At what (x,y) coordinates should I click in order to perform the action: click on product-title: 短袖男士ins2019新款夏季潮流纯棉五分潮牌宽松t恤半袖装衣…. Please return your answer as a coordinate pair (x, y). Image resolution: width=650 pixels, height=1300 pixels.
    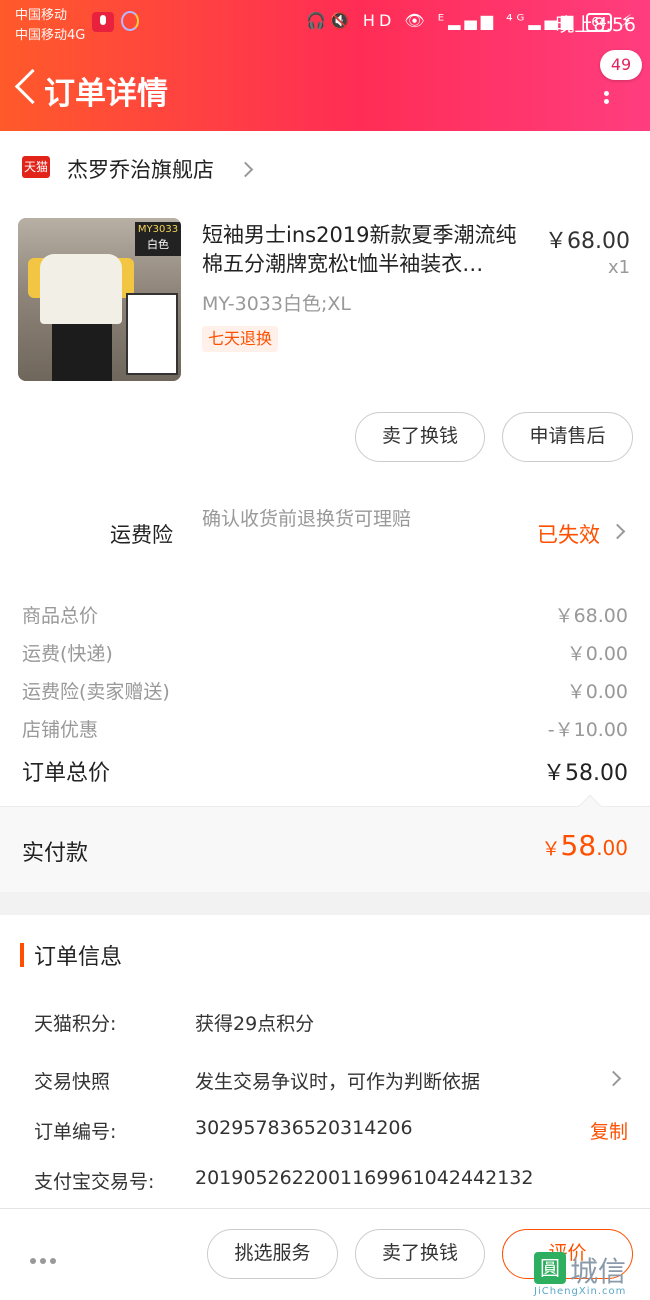
    Looking at the image, I should click on (367, 250).